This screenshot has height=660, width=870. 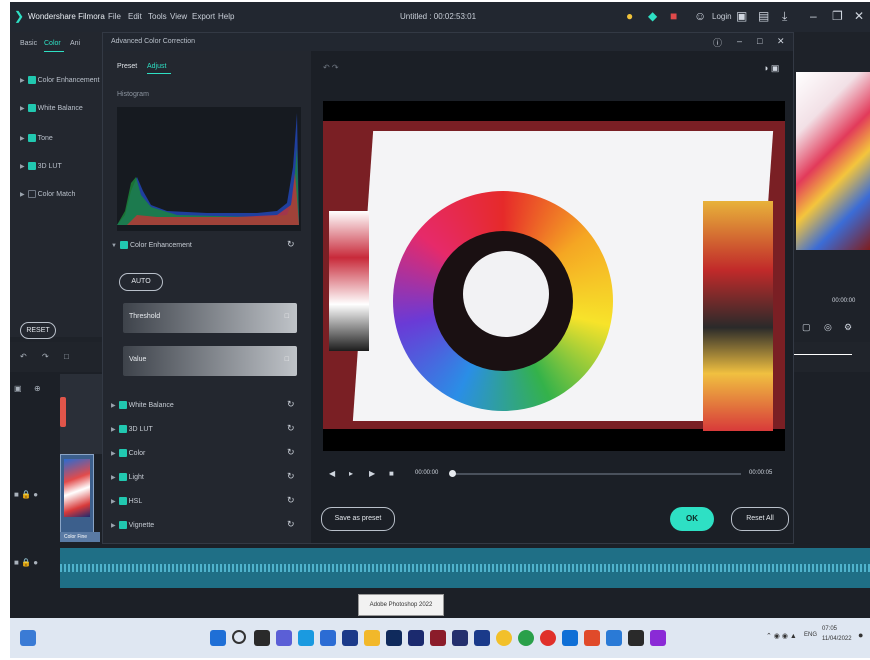 What do you see at coordinates (135, 16) in the screenshot?
I see `menu-edit: Edit` at bounding box center [135, 16].